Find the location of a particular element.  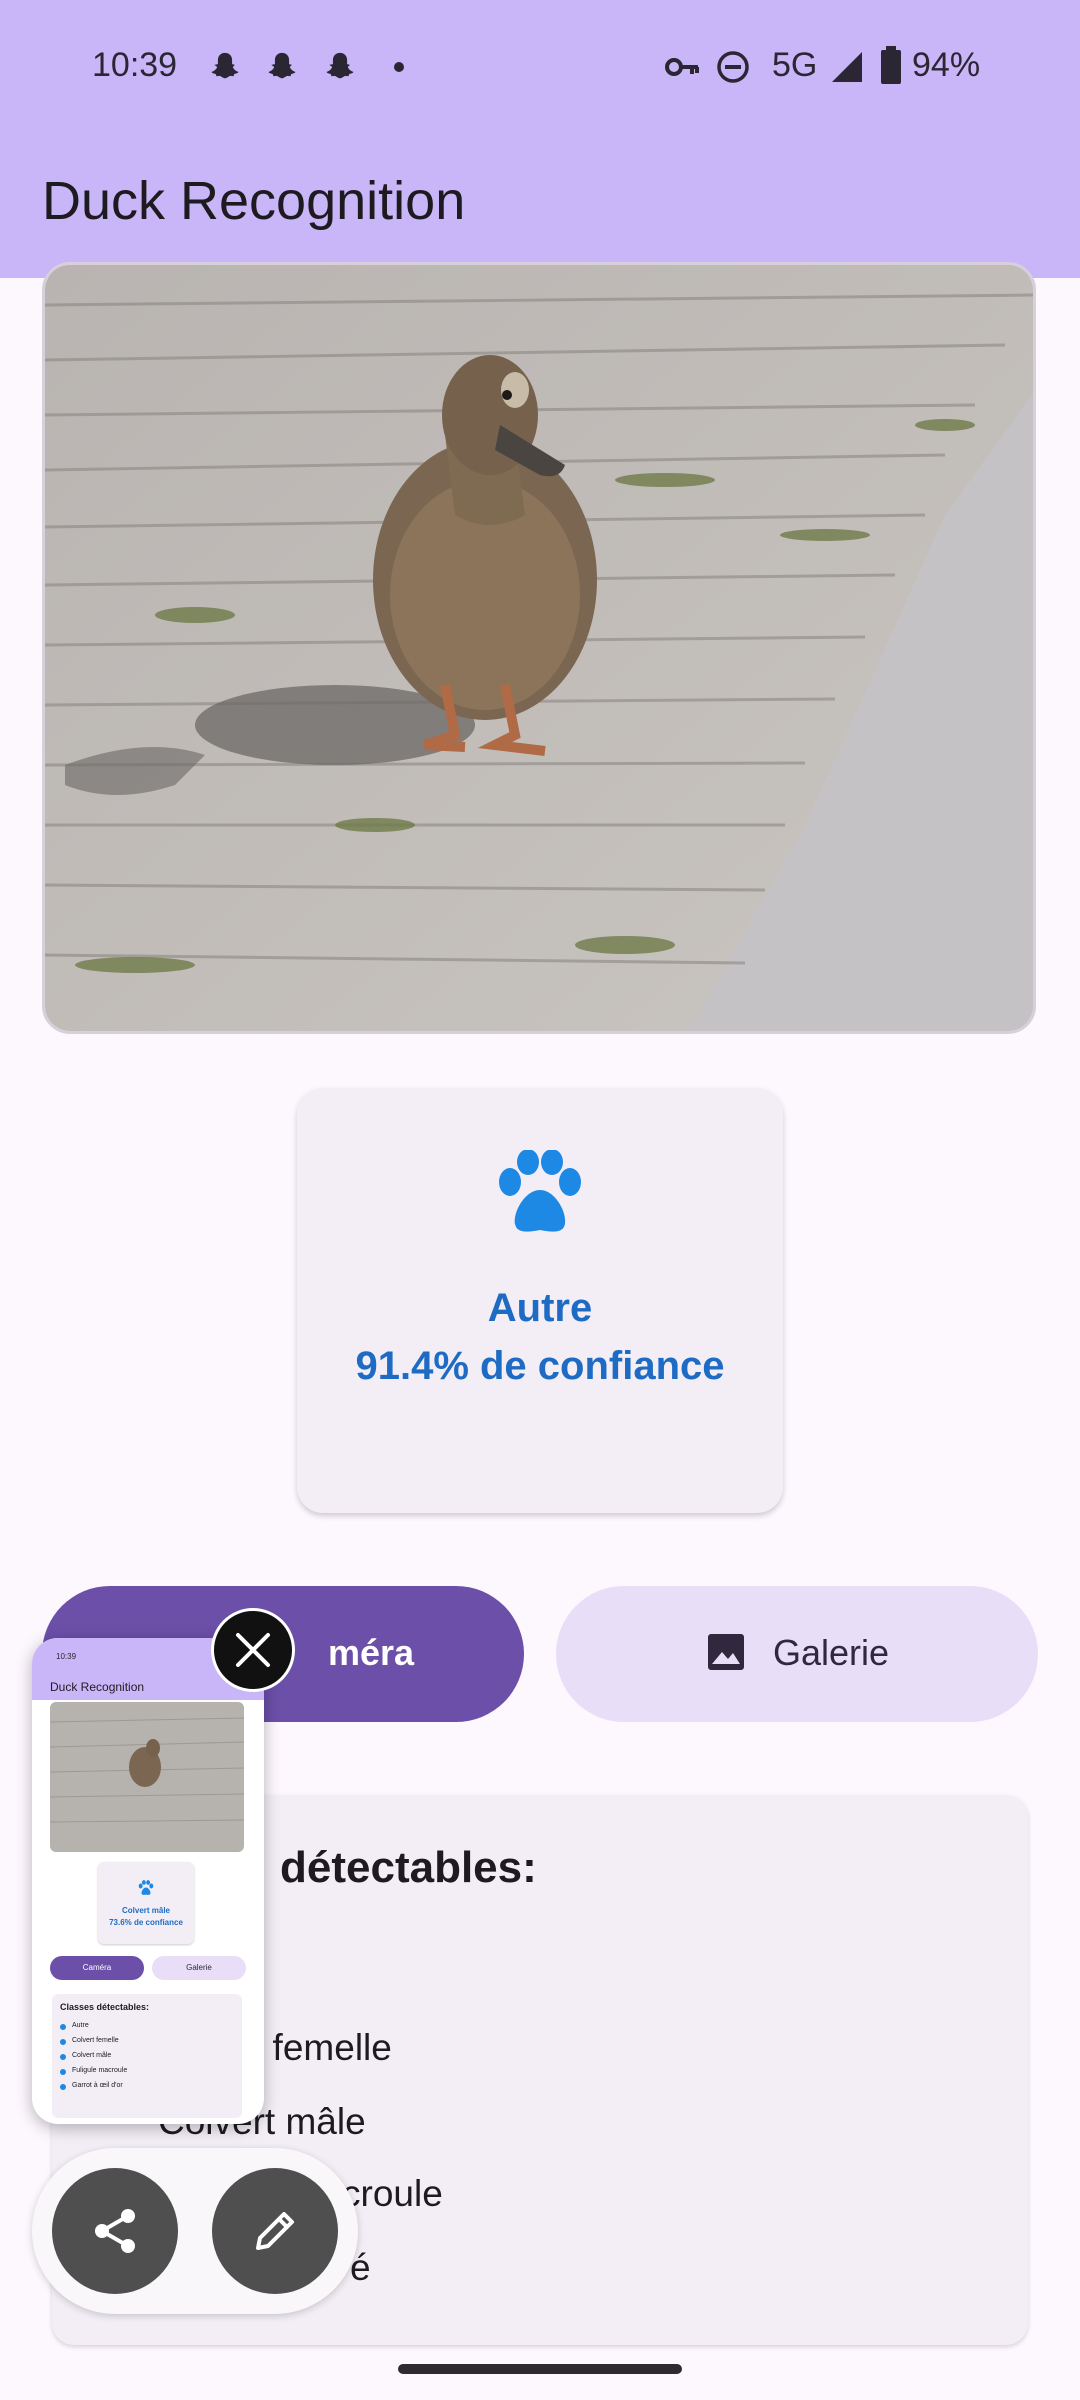

class-item: croule is located at coordinates (392, 2193).